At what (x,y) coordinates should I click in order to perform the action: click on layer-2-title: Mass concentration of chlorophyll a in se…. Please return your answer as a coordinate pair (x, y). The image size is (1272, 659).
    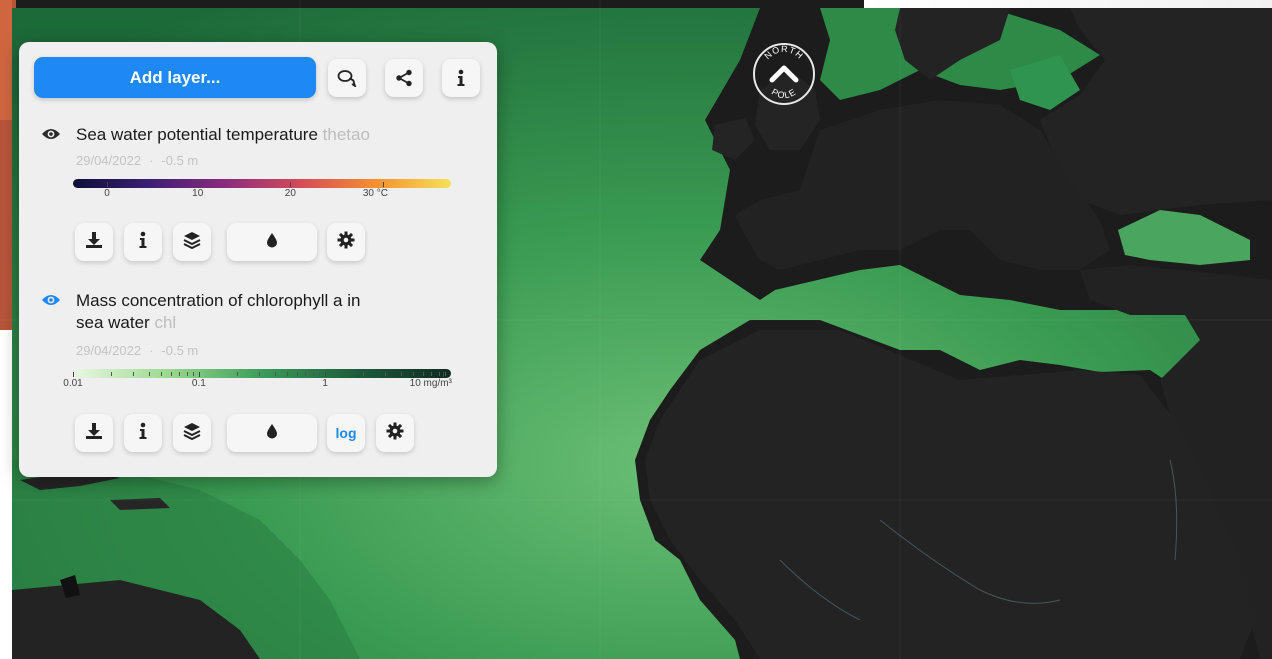
    Looking at the image, I should click on (256, 312).